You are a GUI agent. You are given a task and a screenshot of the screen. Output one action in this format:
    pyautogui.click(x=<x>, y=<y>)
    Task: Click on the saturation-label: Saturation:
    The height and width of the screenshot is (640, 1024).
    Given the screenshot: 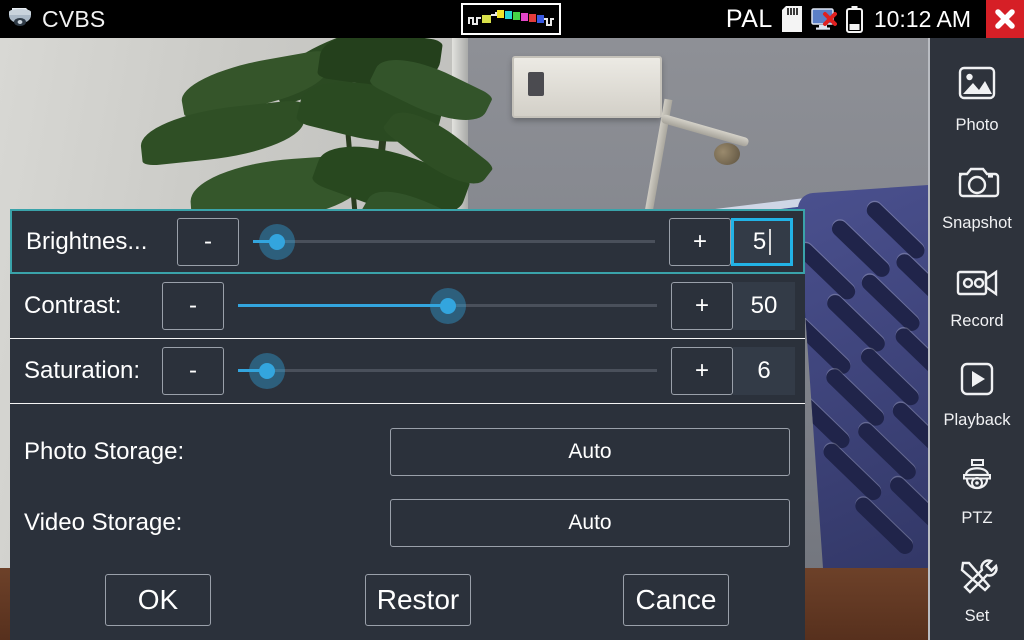 What is the action you would take?
    pyautogui.click(x=82, y=370)
    